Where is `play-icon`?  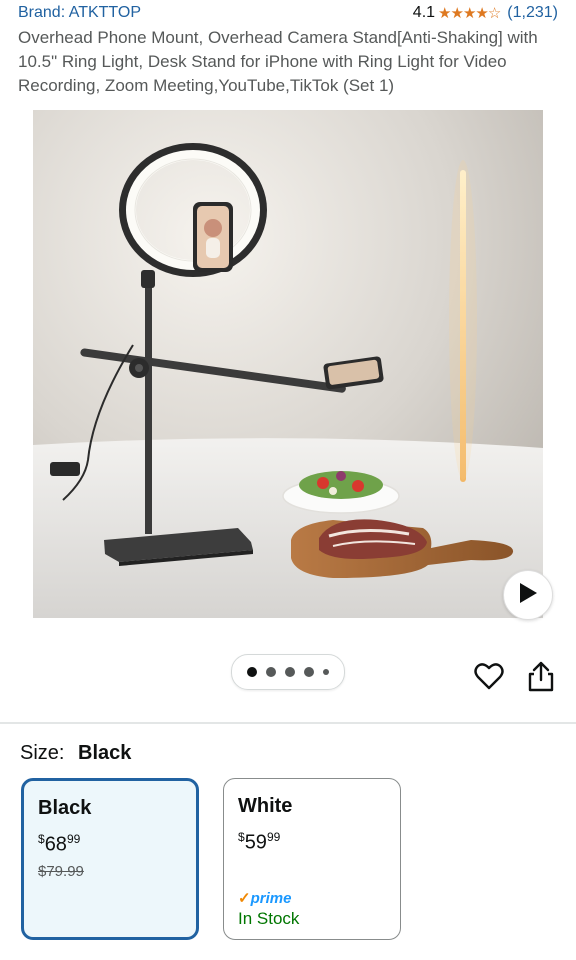
play-icon is located at coordinates (528, 595).